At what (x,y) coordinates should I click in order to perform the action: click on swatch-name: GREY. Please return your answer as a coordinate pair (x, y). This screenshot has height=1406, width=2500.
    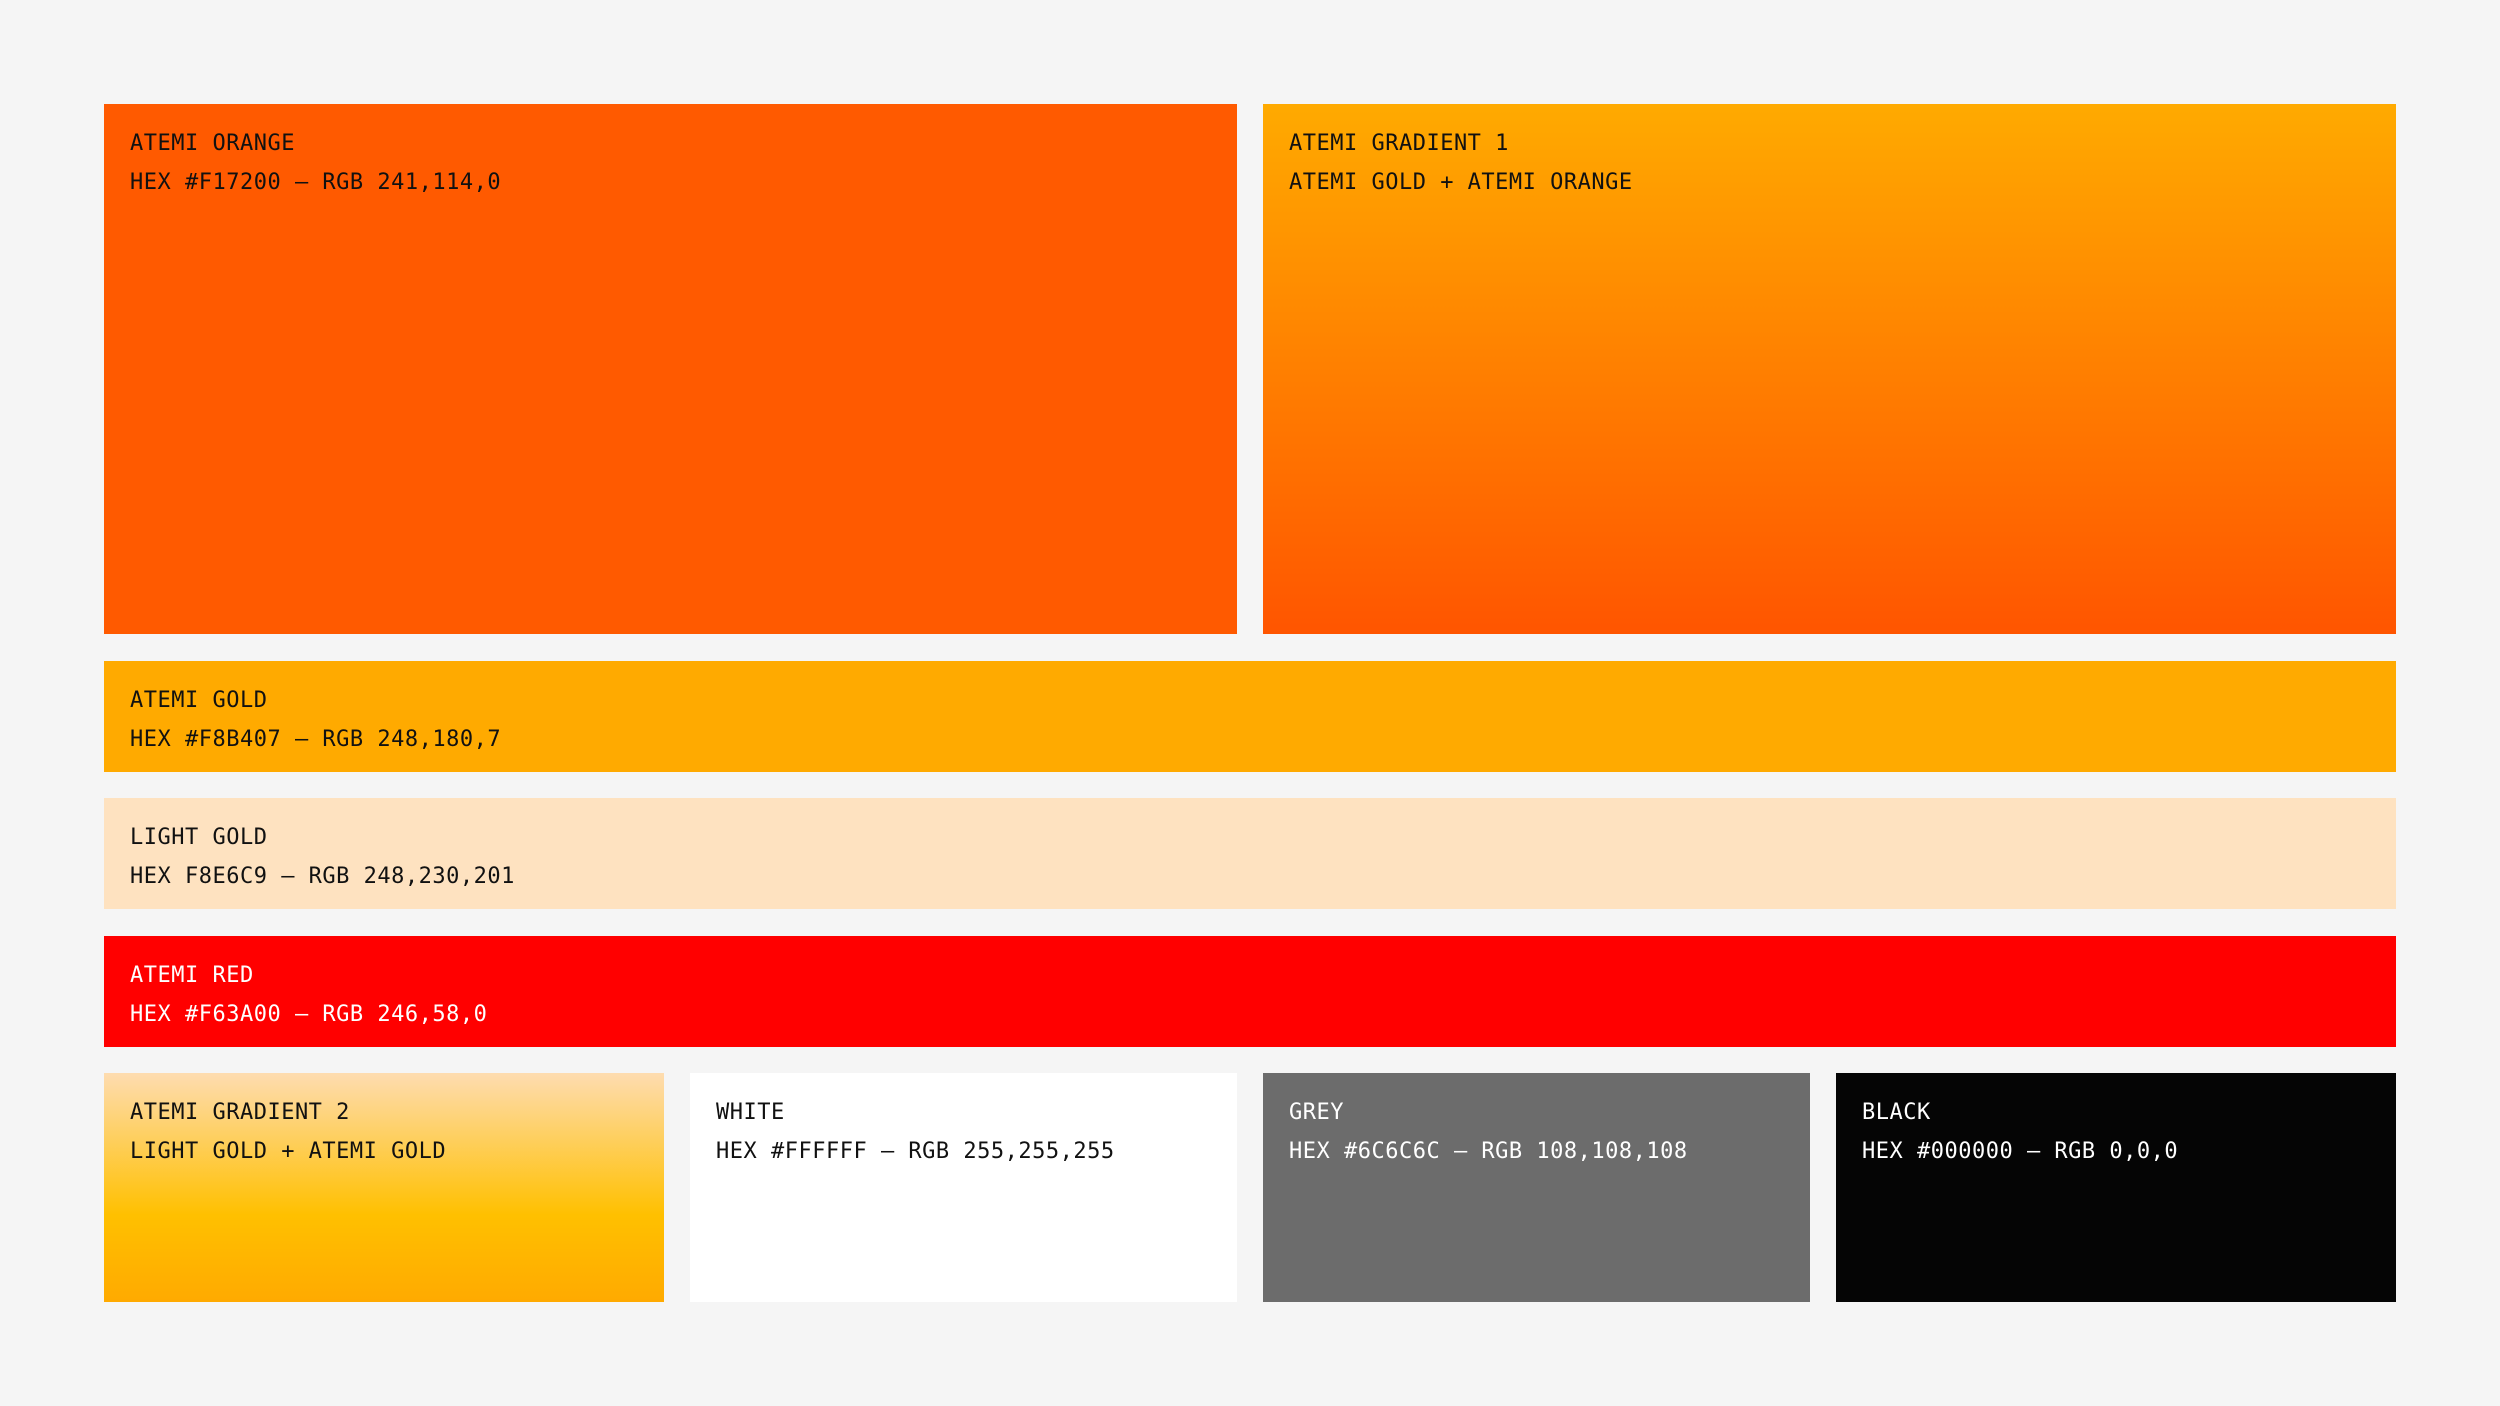
    Looking at the image, I should click on (1316, 1112).